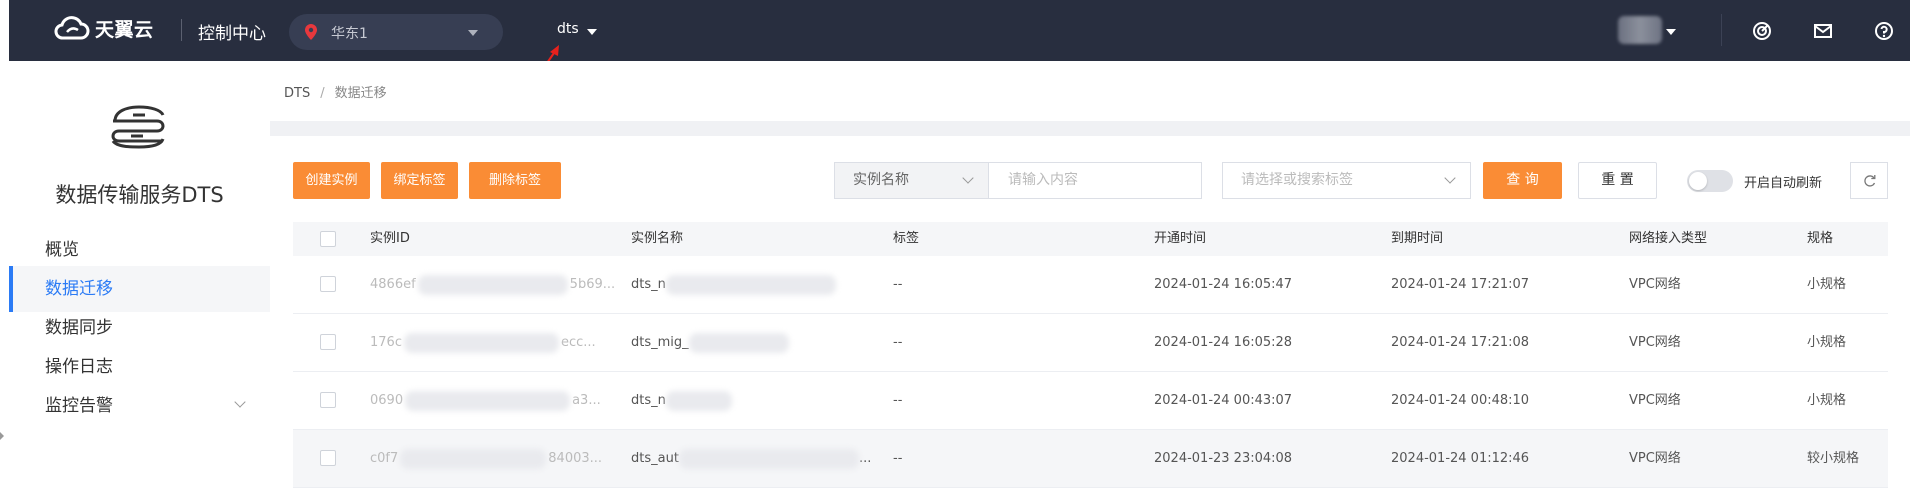  What do you see at coordinates (311, 32) in the screenshot?
I see `location-pin-icon` at bounding box center [311, 32].